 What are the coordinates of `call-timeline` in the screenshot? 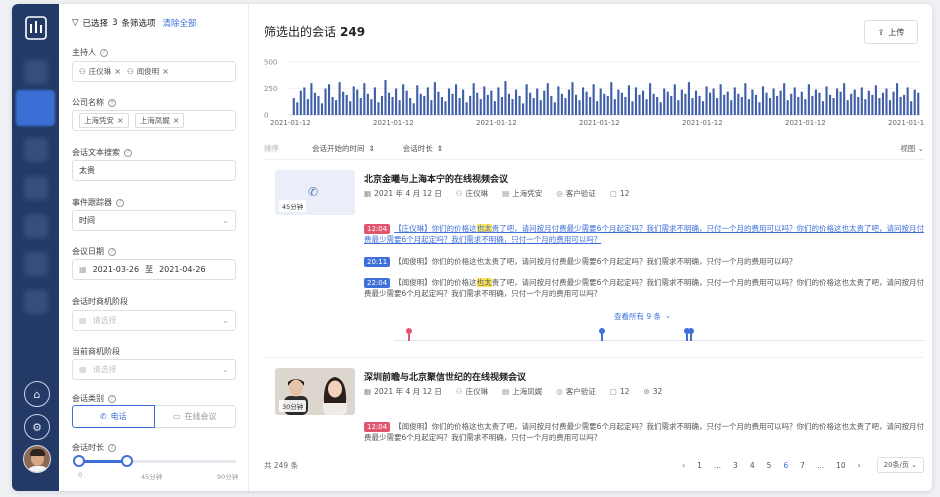 It's located at (659, 340).